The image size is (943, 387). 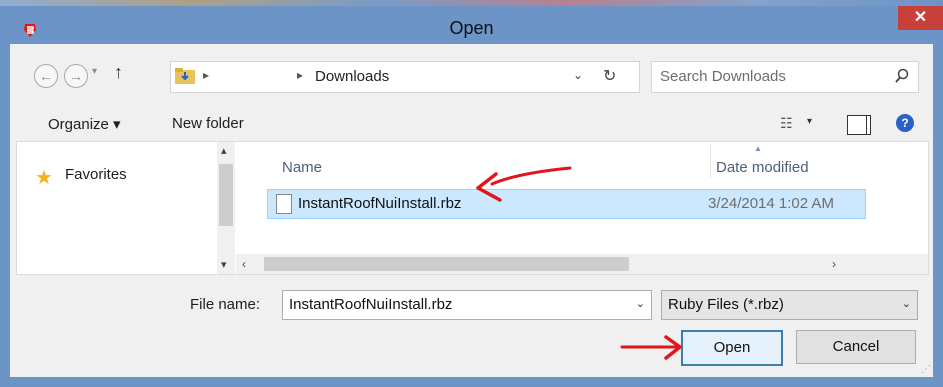 I want to click on horizontal-scrollbar: ‹ ›, so click(x=582, y=264).